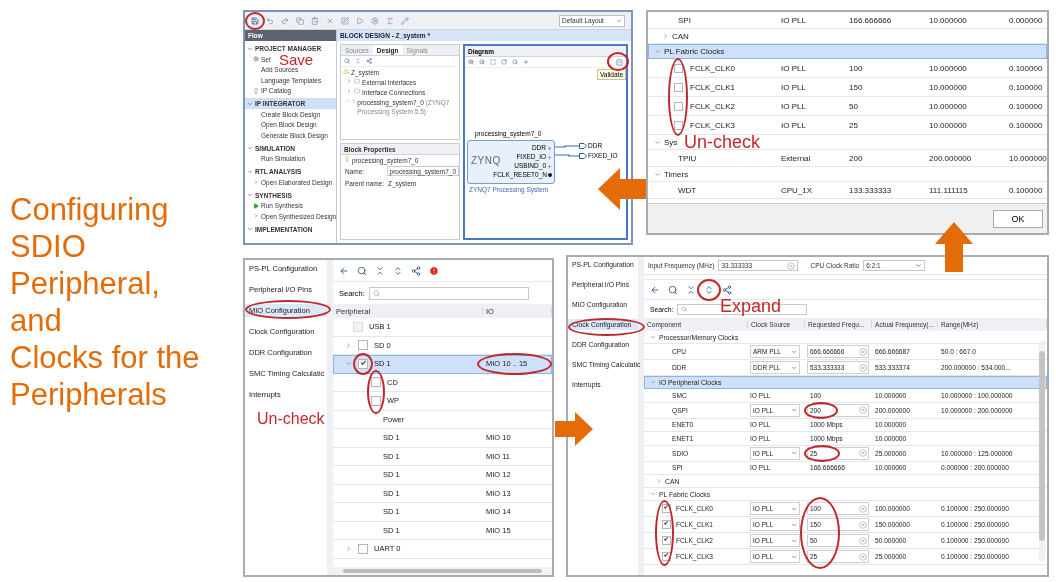 Image resolution: width=1056 pixels, height=582 pixels. Describe the element at coordinates (285, 20) in the screenshot. I see `redo-icon` at that location.